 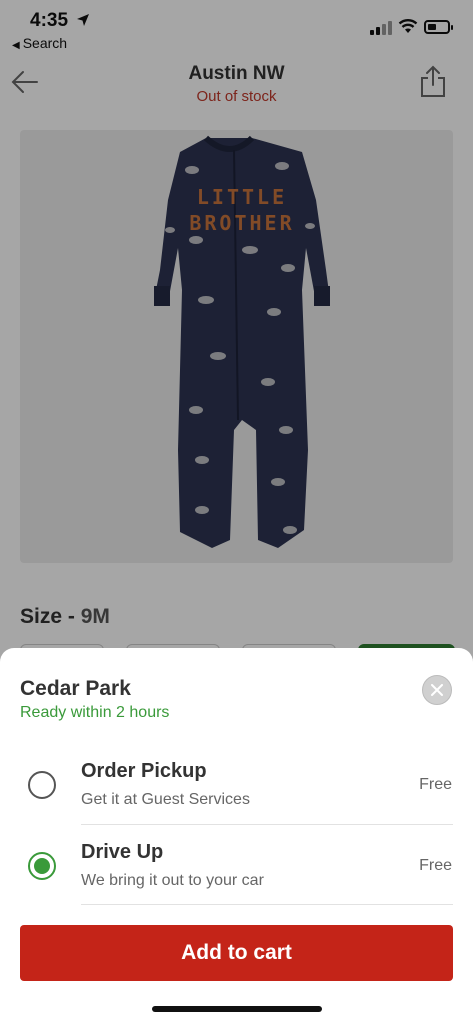 What do you see at coordinates (236, 953) in the screenshot?
I see `add-to-cart-button: Add to cart` at bounding box center [236, 953].